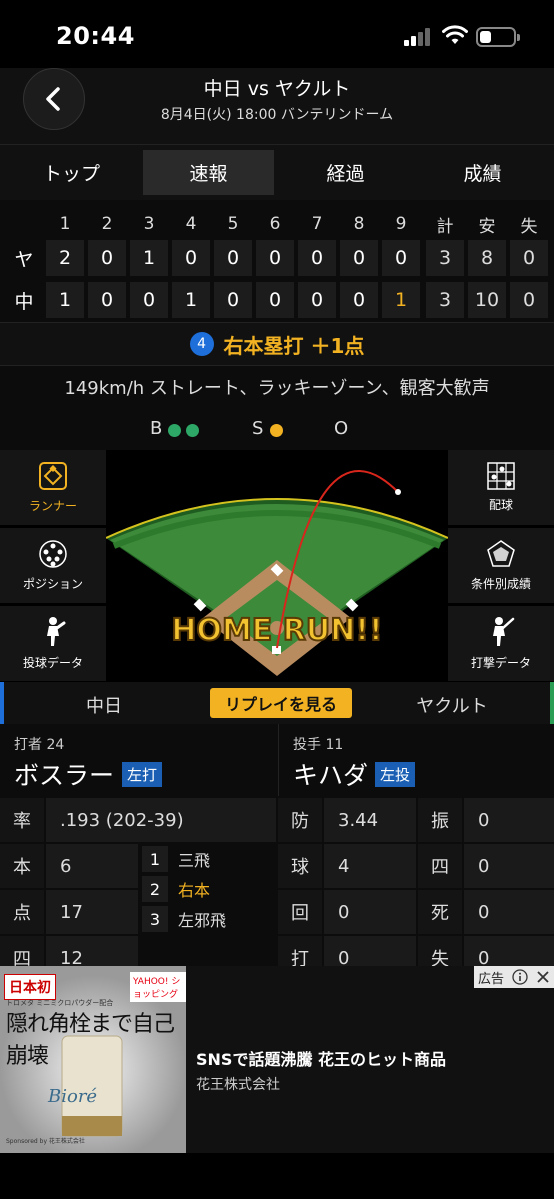  What do you see at coordinates (156, 428) in the screenshot?
I see `ball-label: B` at bounding box center [156, 428].